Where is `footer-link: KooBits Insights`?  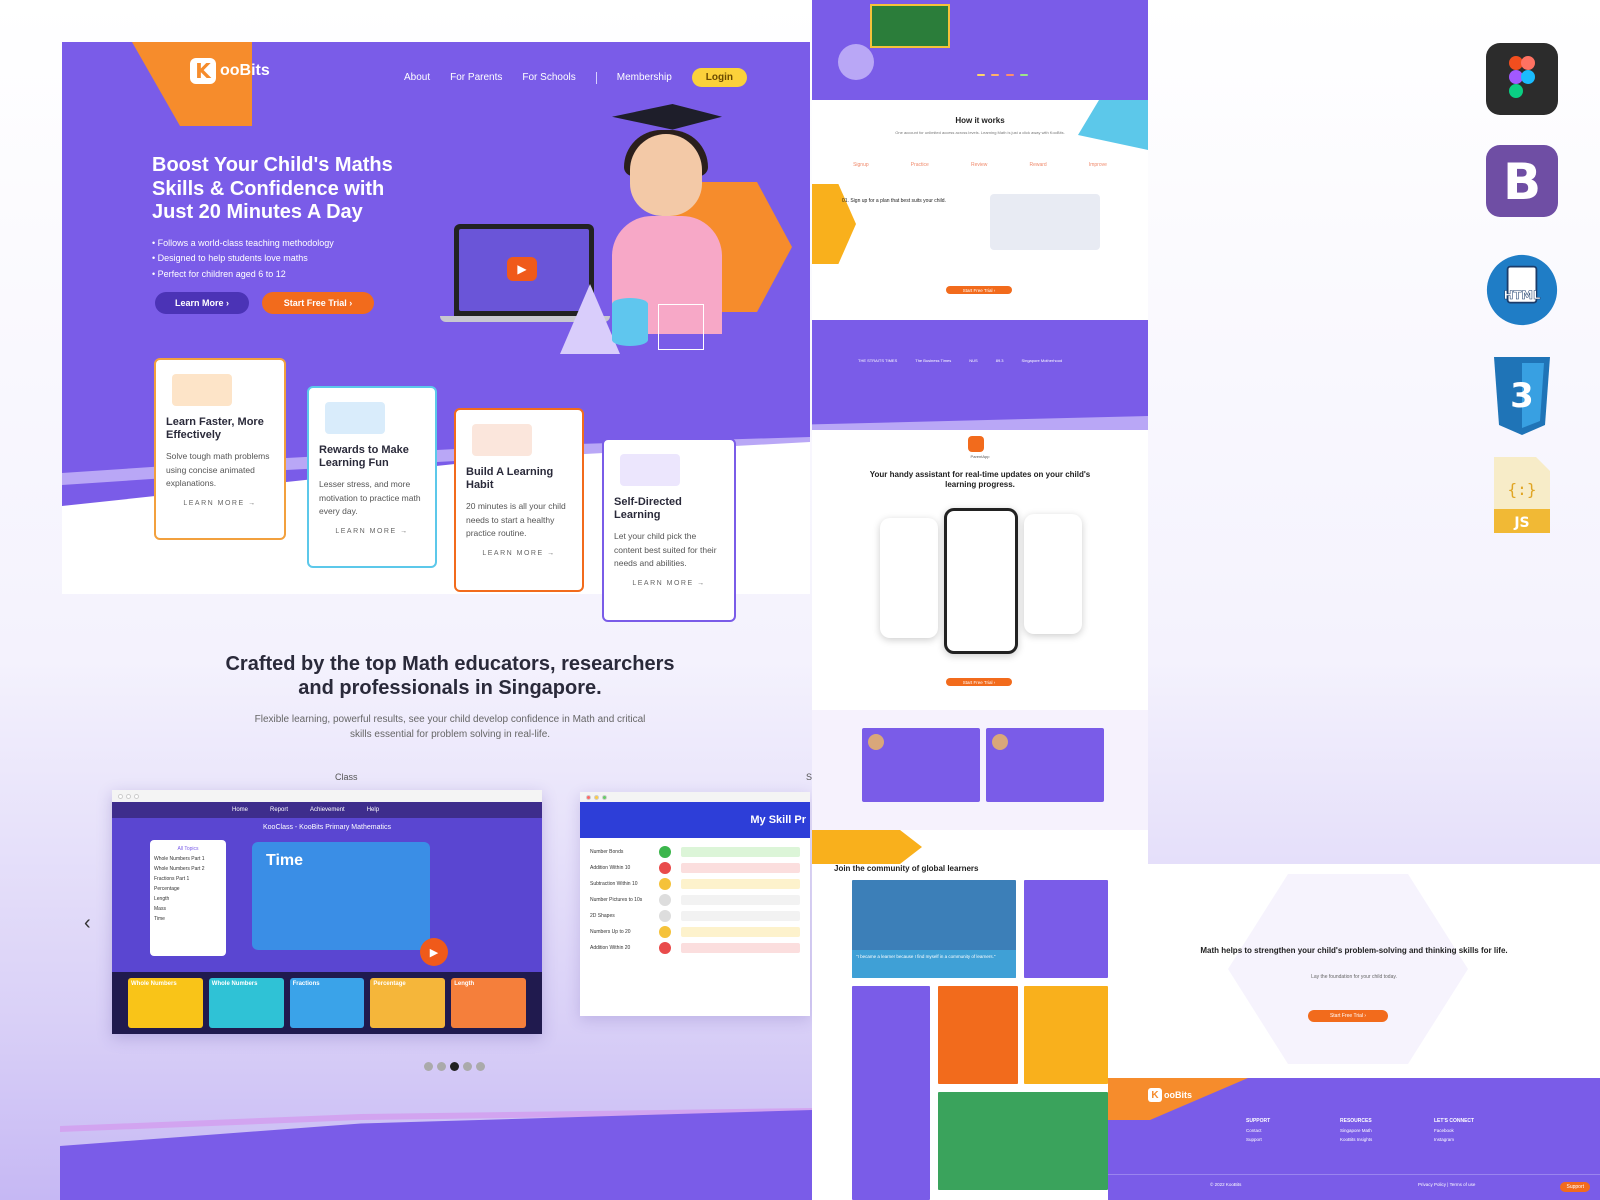 footer-link: KooBits Insights is located at coordinates (1356, 1139).